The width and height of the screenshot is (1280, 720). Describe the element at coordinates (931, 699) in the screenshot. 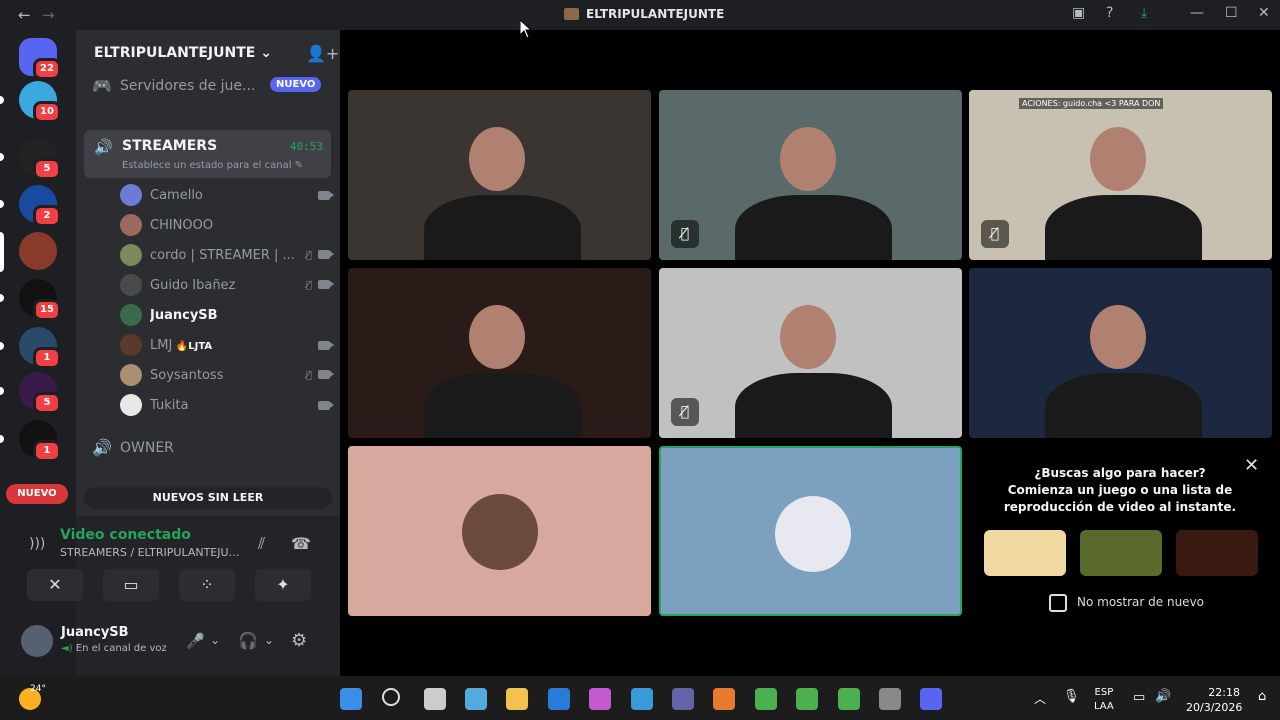

I see `discord-icon` at that location.